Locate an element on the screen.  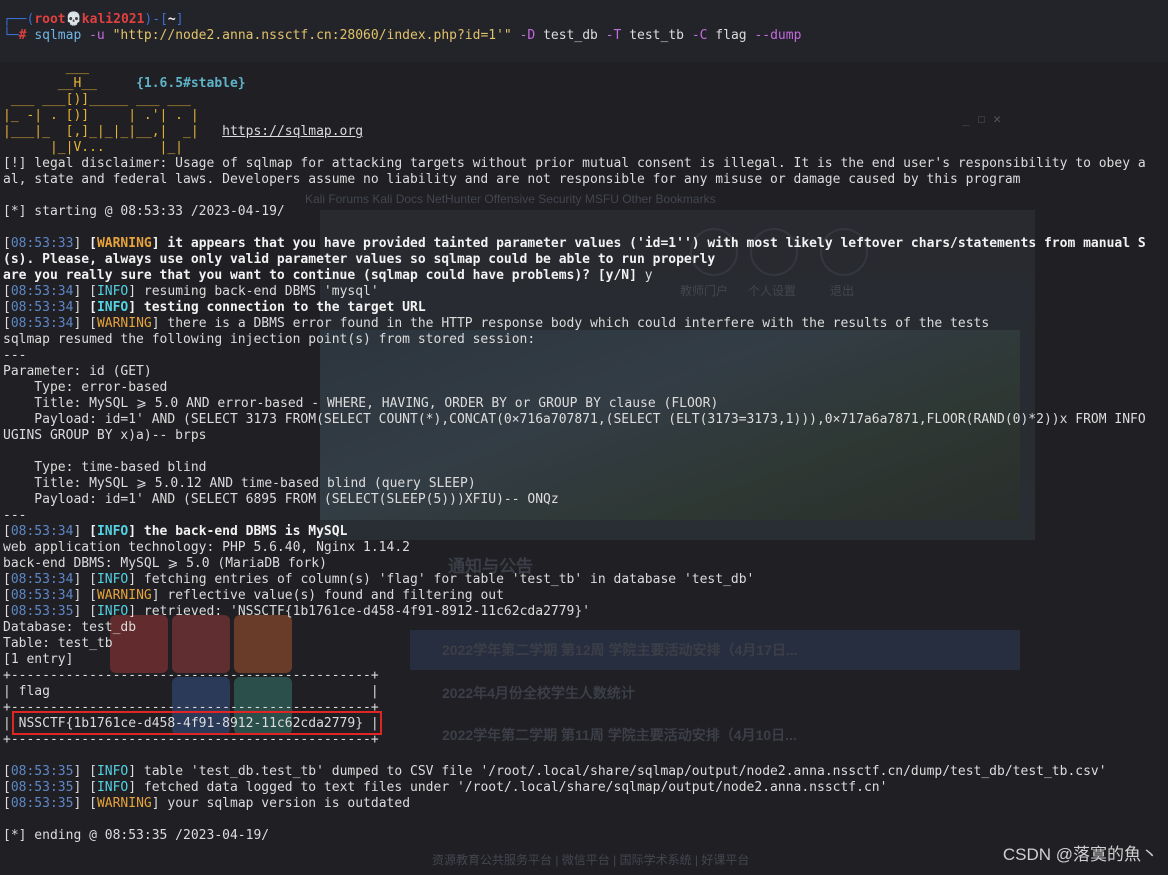
prompt-line-1: ┌──(root💀kali2021)-[~] is located at coordinates (93, 19).